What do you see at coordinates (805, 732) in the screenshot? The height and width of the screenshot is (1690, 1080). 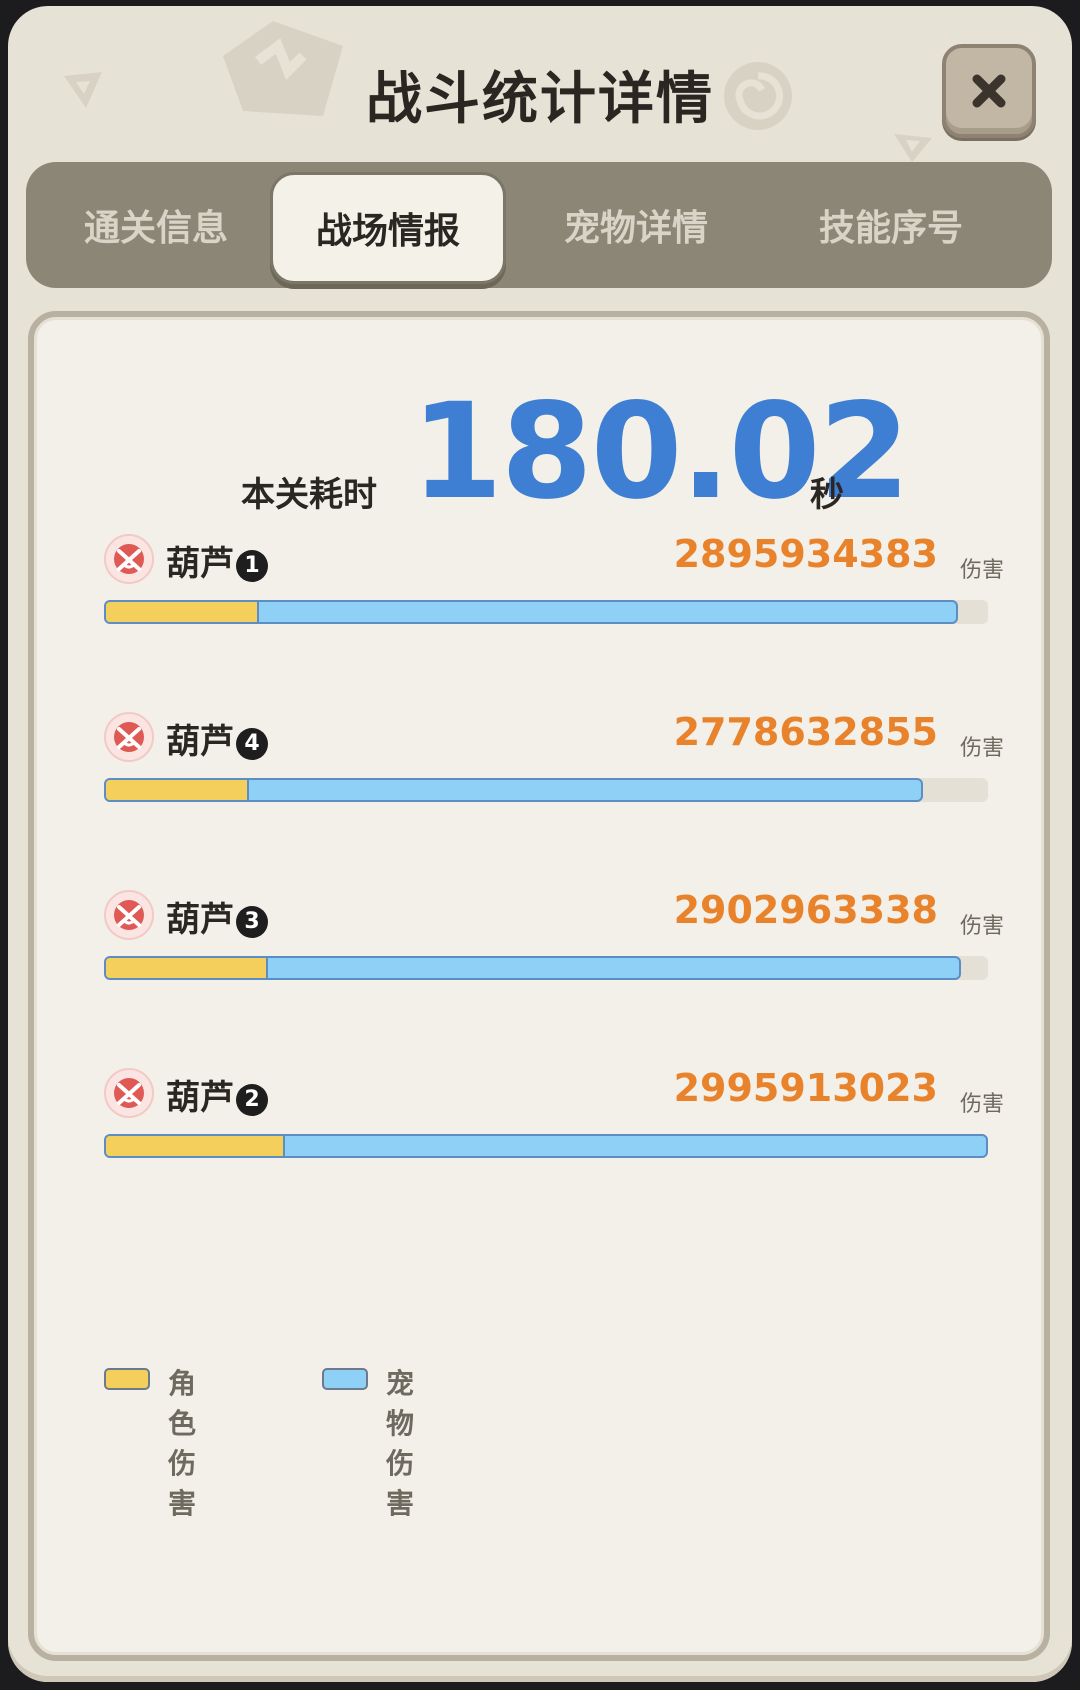 I see `player-damage-value: 2778632855` at bounding box center [805, 732].